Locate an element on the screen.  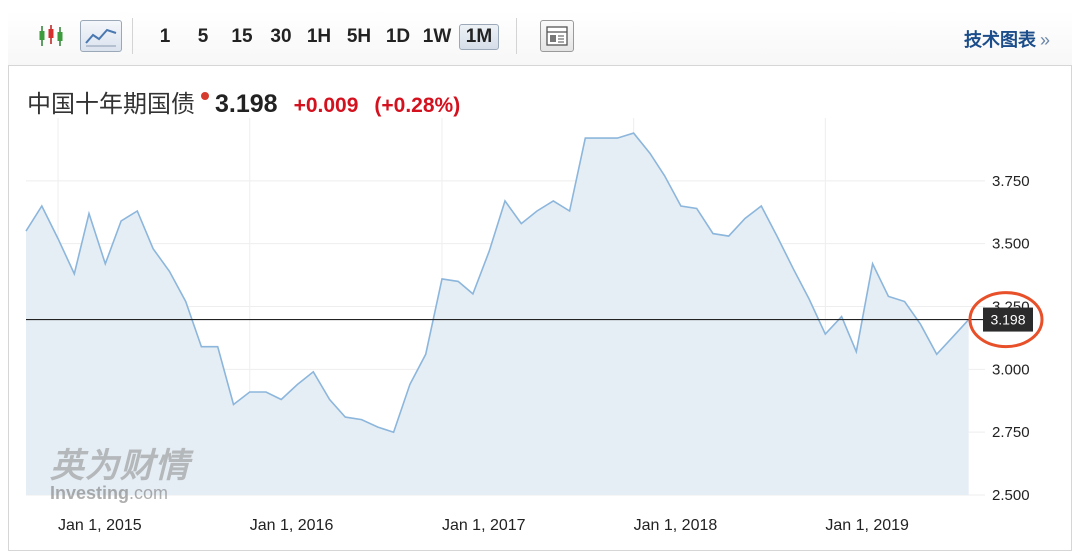
investing-watermark: 英为财情 Investing.com is located at coordinates (120, 471).